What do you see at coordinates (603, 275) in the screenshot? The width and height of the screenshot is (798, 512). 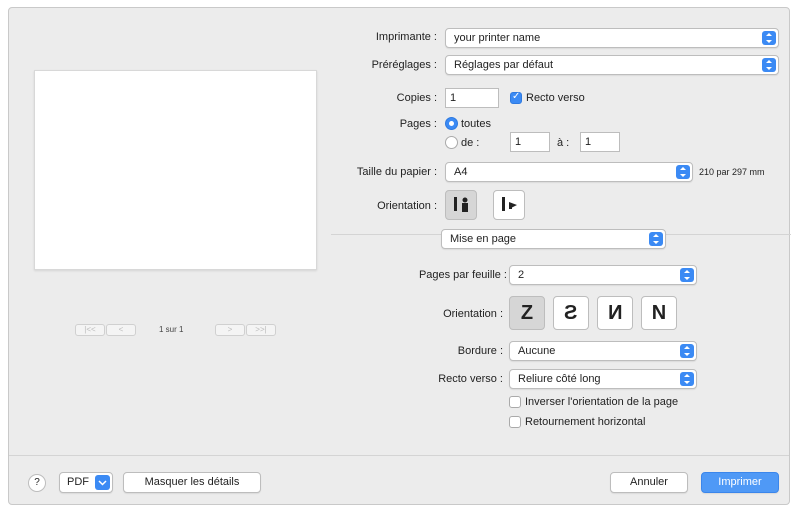 I see `pages-per-sheet-select: 2` at bounding box center [603, 275].